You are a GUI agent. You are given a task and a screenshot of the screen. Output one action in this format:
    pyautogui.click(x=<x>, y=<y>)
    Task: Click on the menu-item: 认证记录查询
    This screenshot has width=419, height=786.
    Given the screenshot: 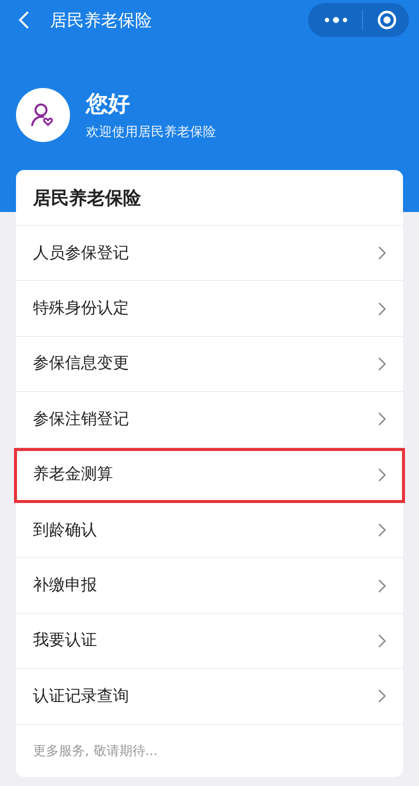 What is the action you would take?
    pyautogui.click(x=209, y=697)
    